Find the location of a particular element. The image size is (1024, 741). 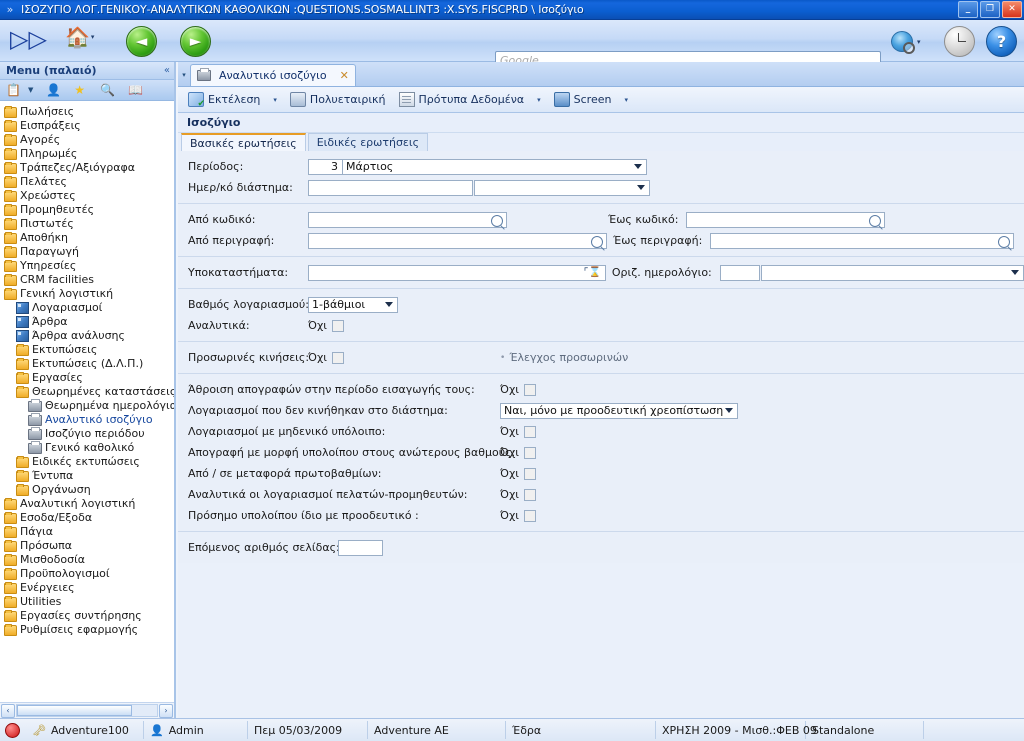

forward-button: ► is located at coordinates (195, 41).